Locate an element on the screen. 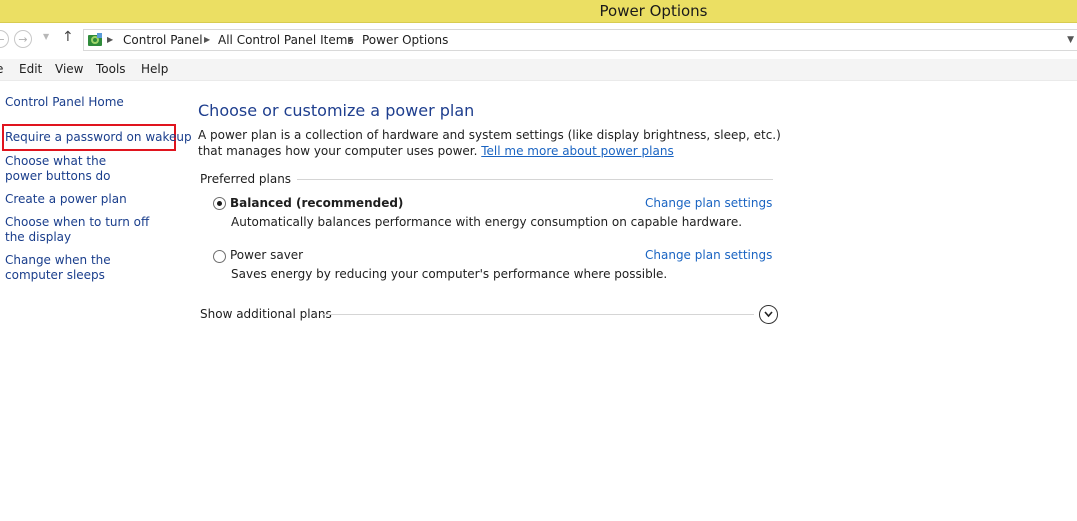 The width and height of the screenshot is (1077, 521). sidebar-item-power-buttons: Choose what the power buttons do is located at coordinates (75, 169).